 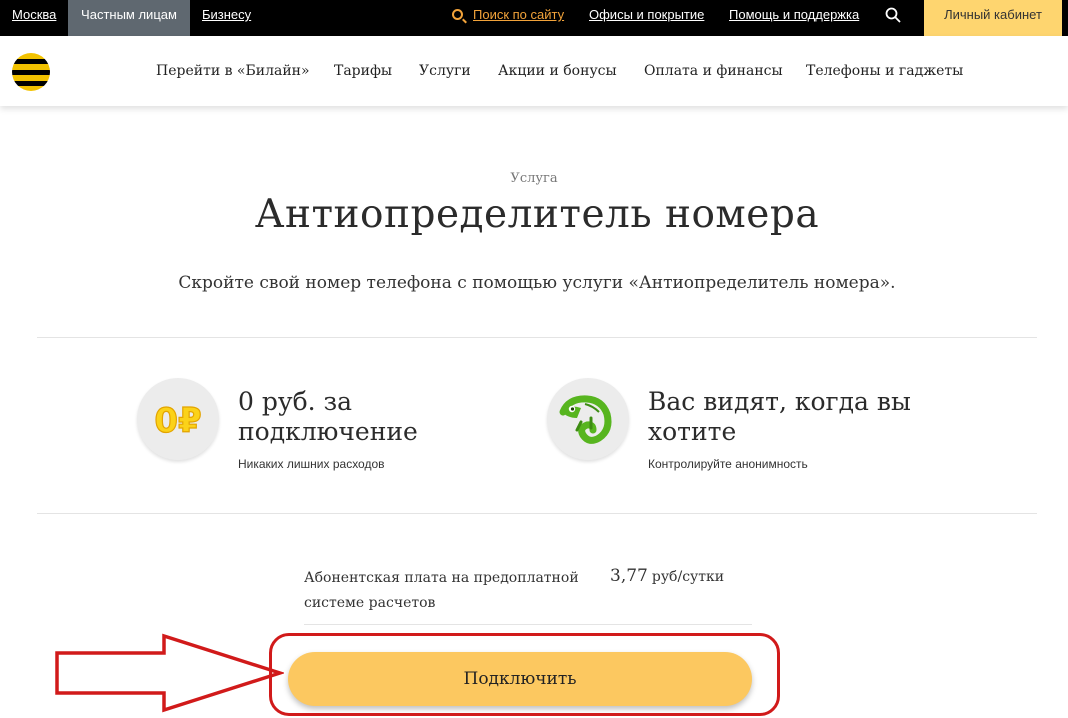 I want to click on feature-free-connection-title: 0 руб. за подключение, so click(x=328, y=416).